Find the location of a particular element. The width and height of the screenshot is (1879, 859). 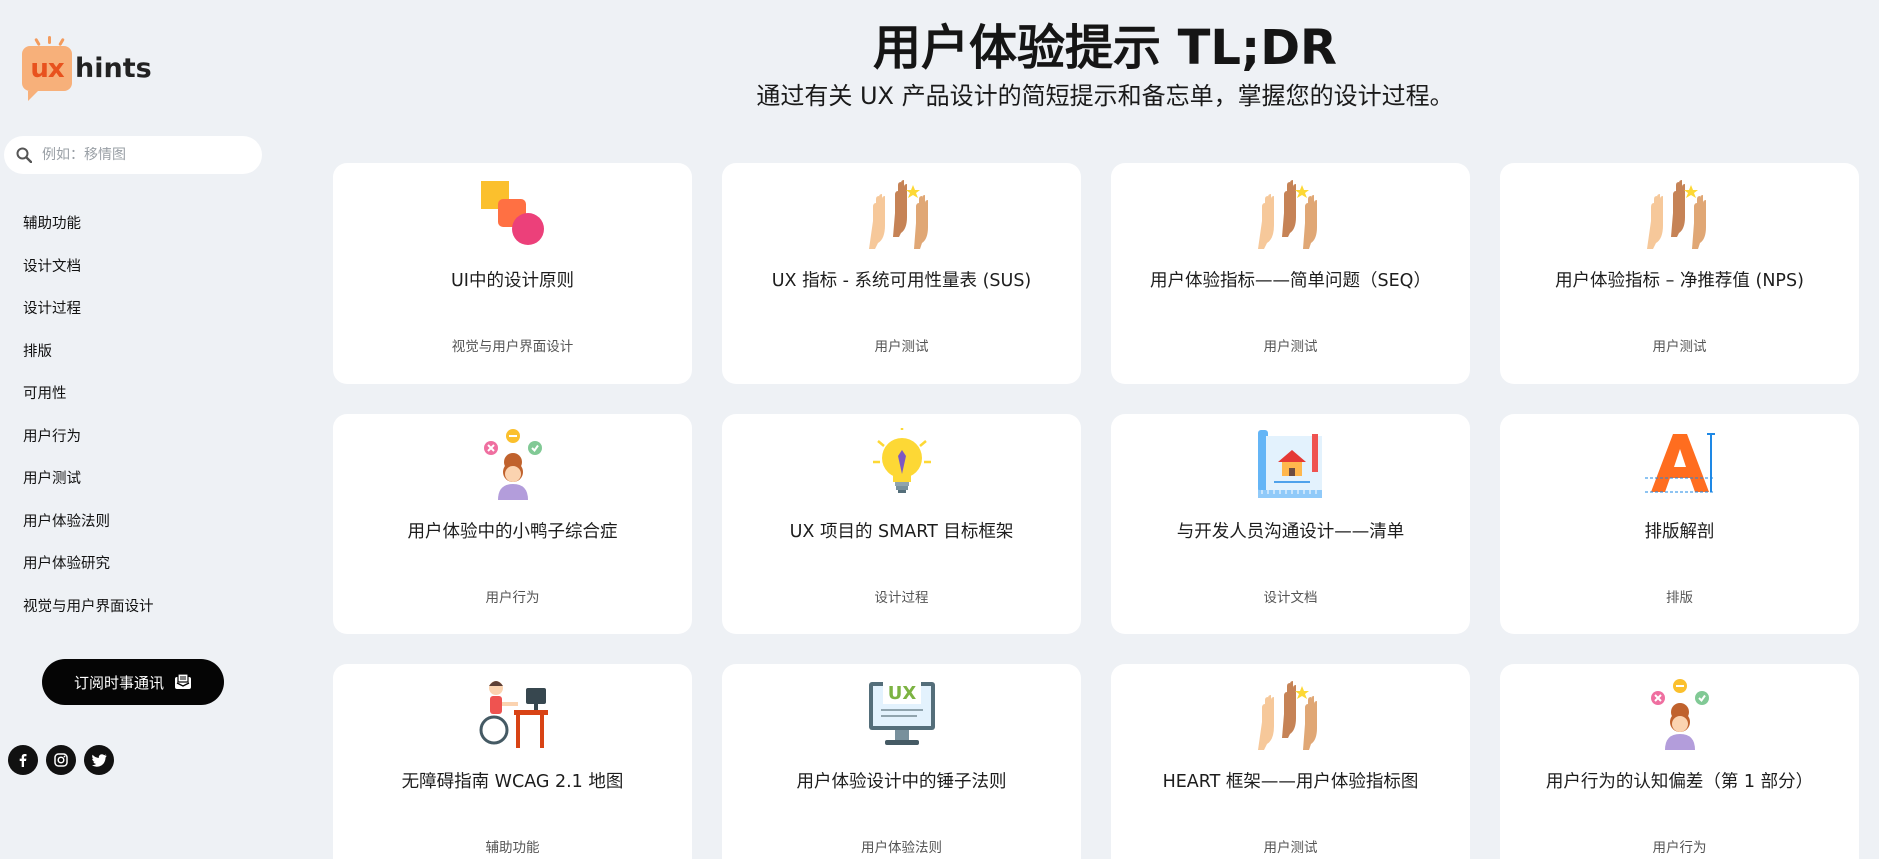

search-input is located at coordinates (142, 155).